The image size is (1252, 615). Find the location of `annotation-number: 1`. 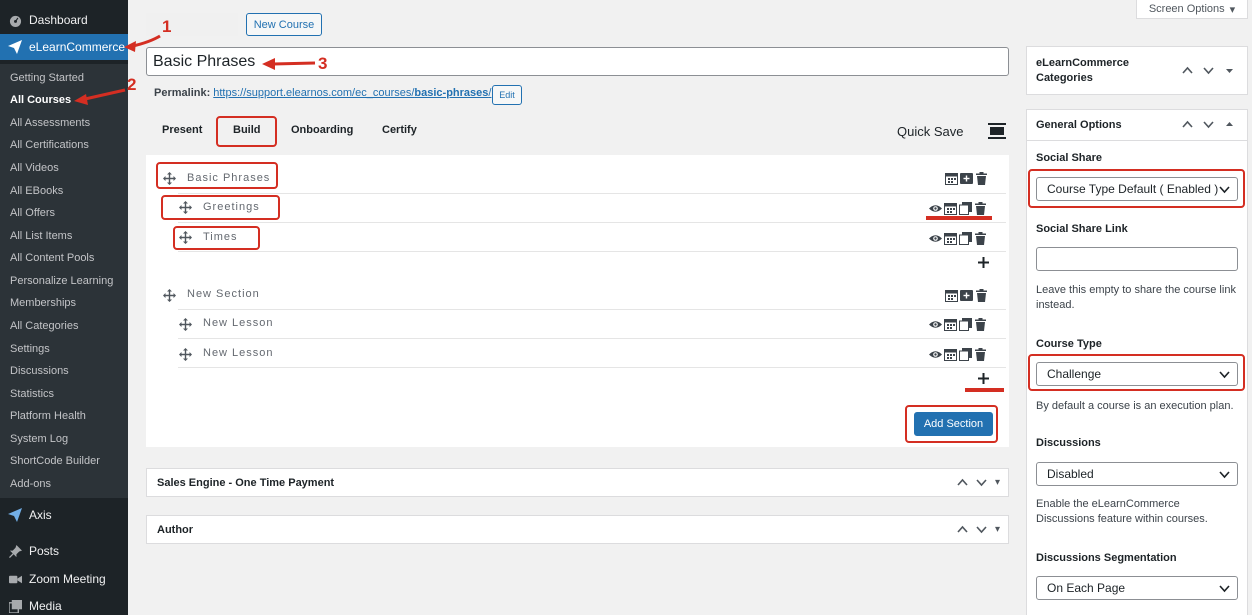

annotation-number: 1 is located at coordinates (167, 26).